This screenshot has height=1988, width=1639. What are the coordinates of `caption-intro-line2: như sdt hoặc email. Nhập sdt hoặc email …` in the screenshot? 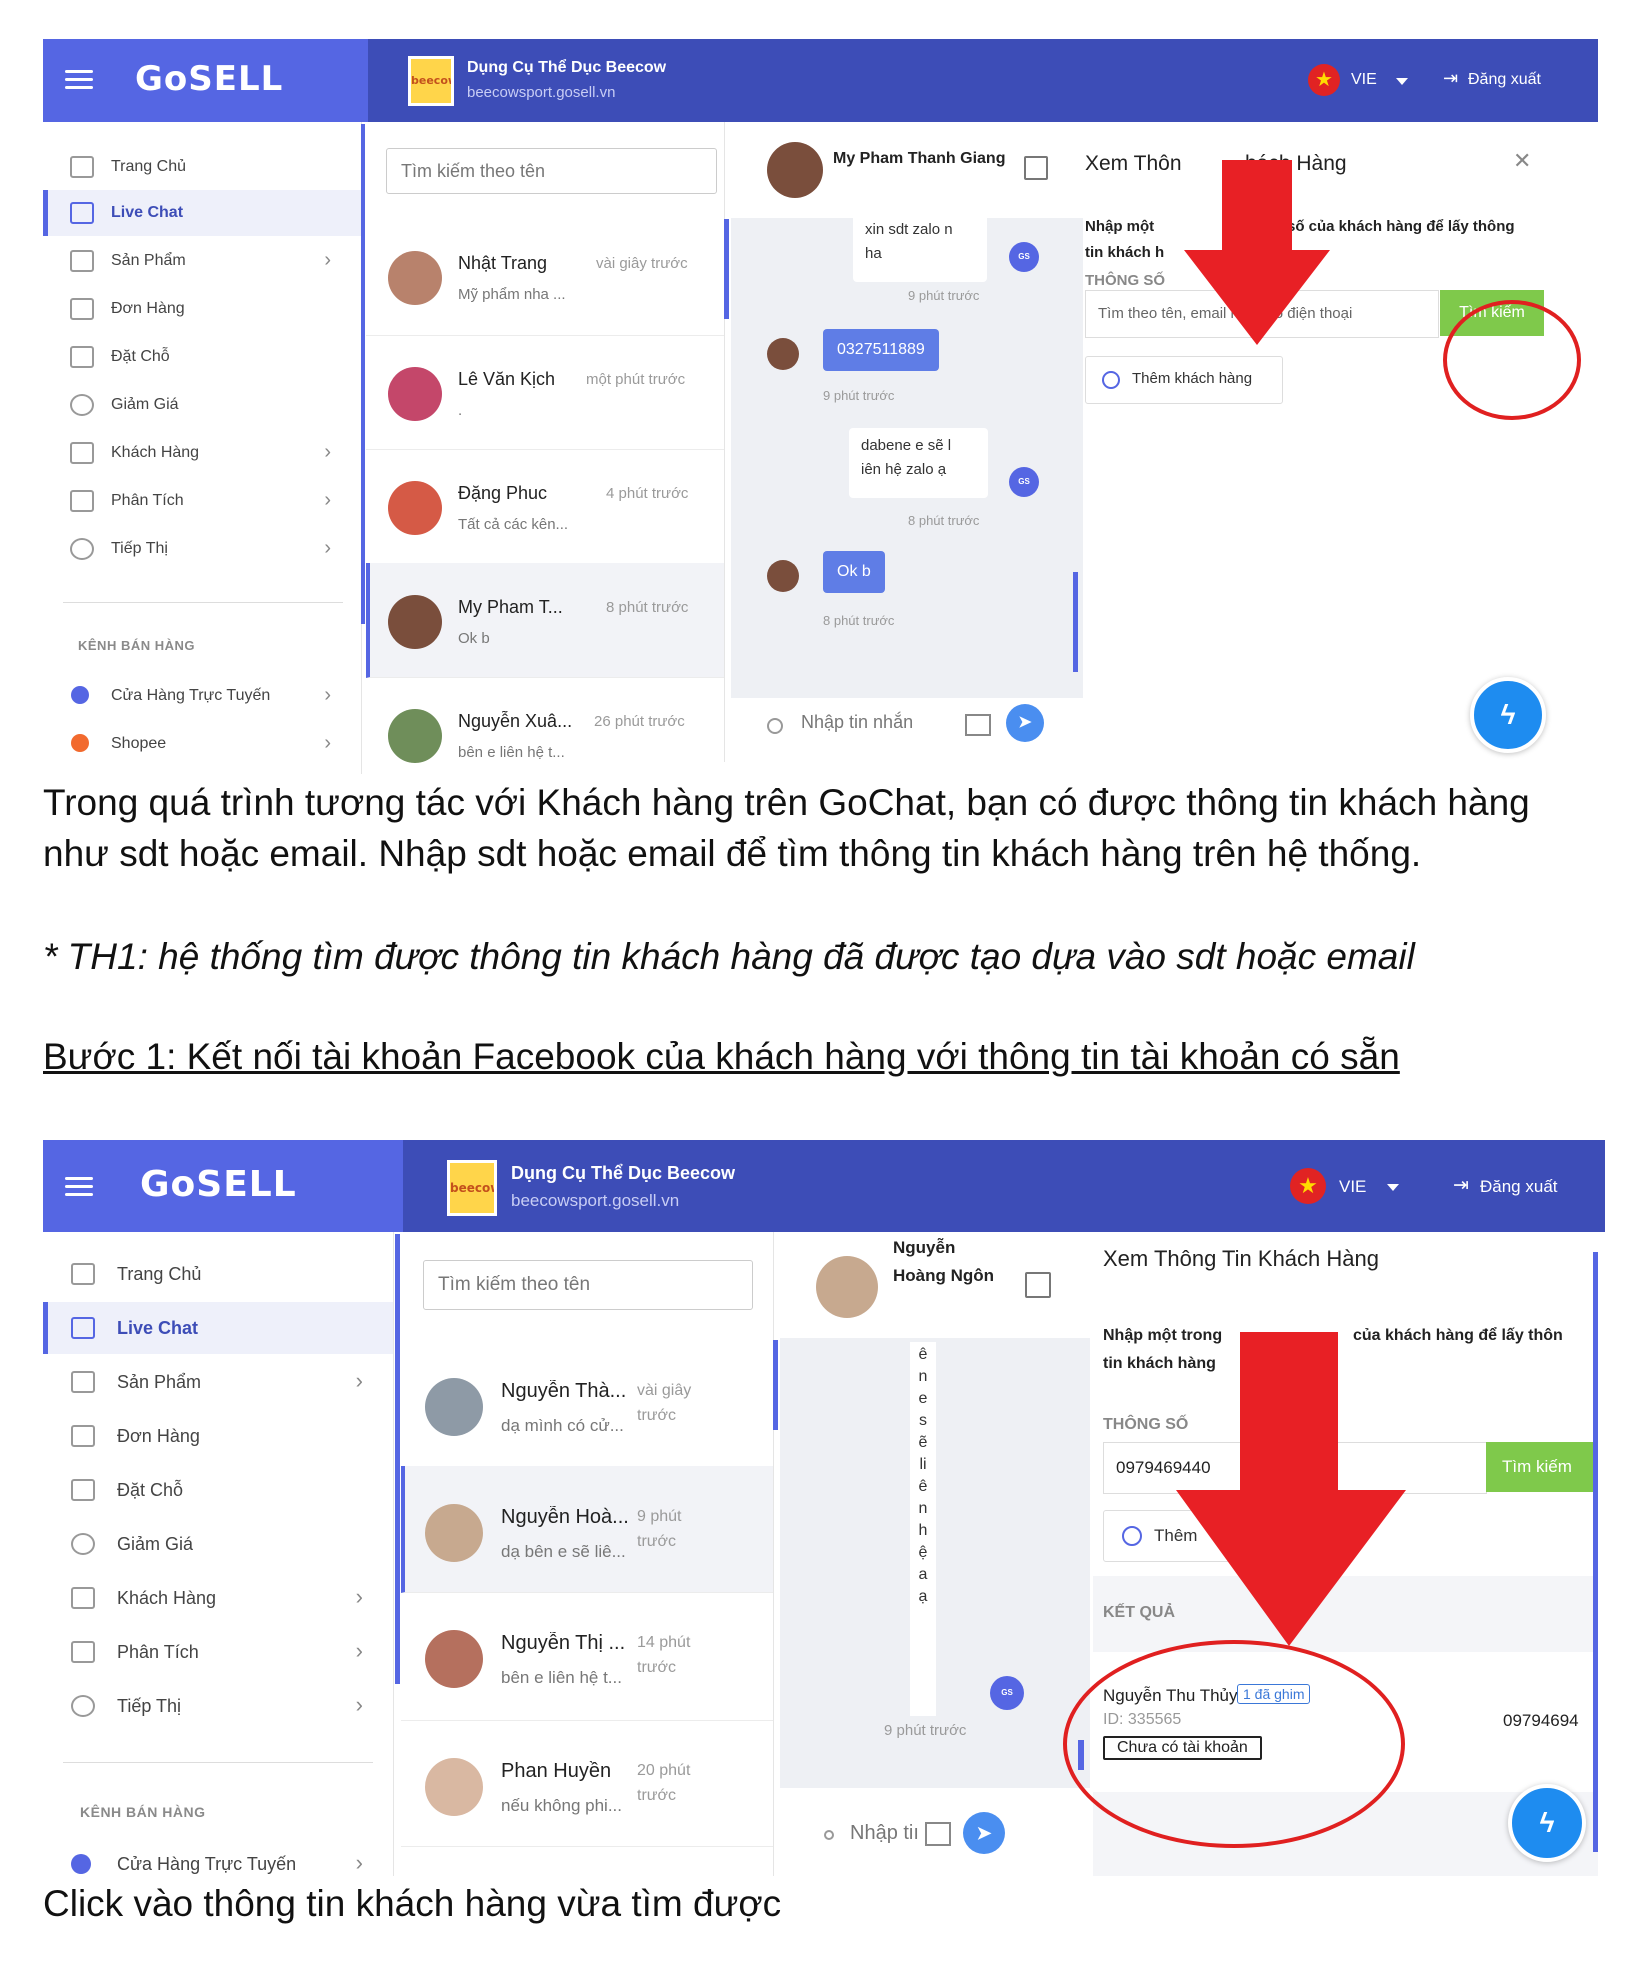 It's located at (732, 853).